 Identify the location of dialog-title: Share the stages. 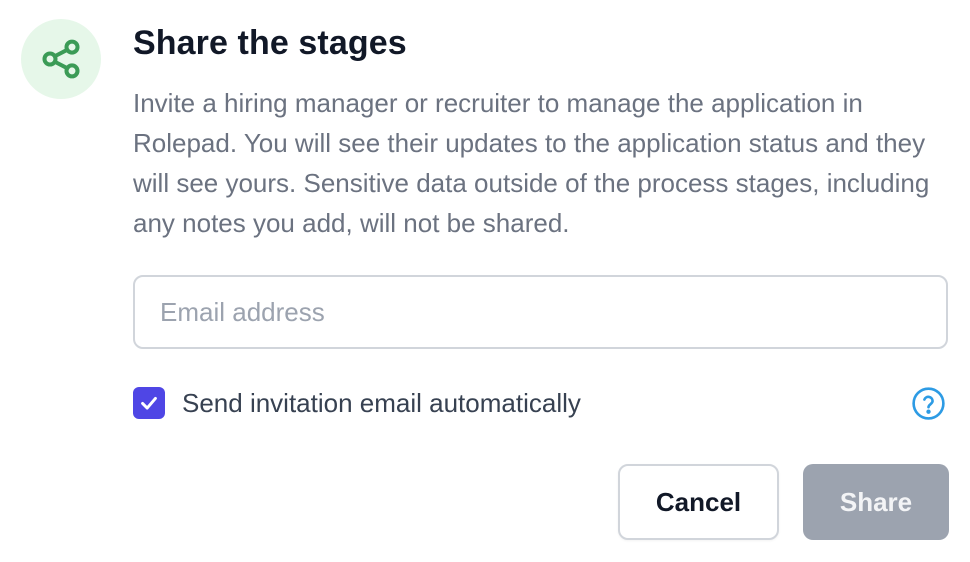
(270, 43).